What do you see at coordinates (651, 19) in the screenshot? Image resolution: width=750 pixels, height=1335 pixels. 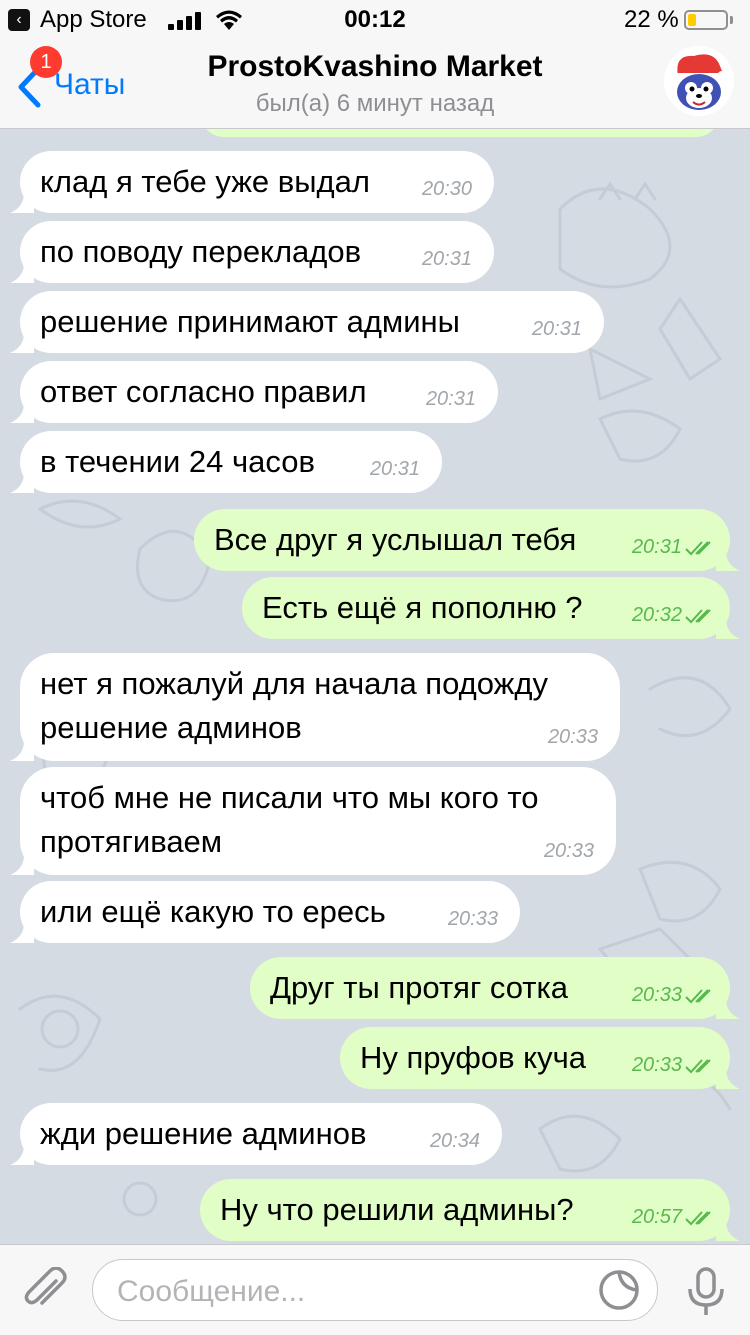 I see `battery-percent: 22 %` at bounding box center [651, 19].